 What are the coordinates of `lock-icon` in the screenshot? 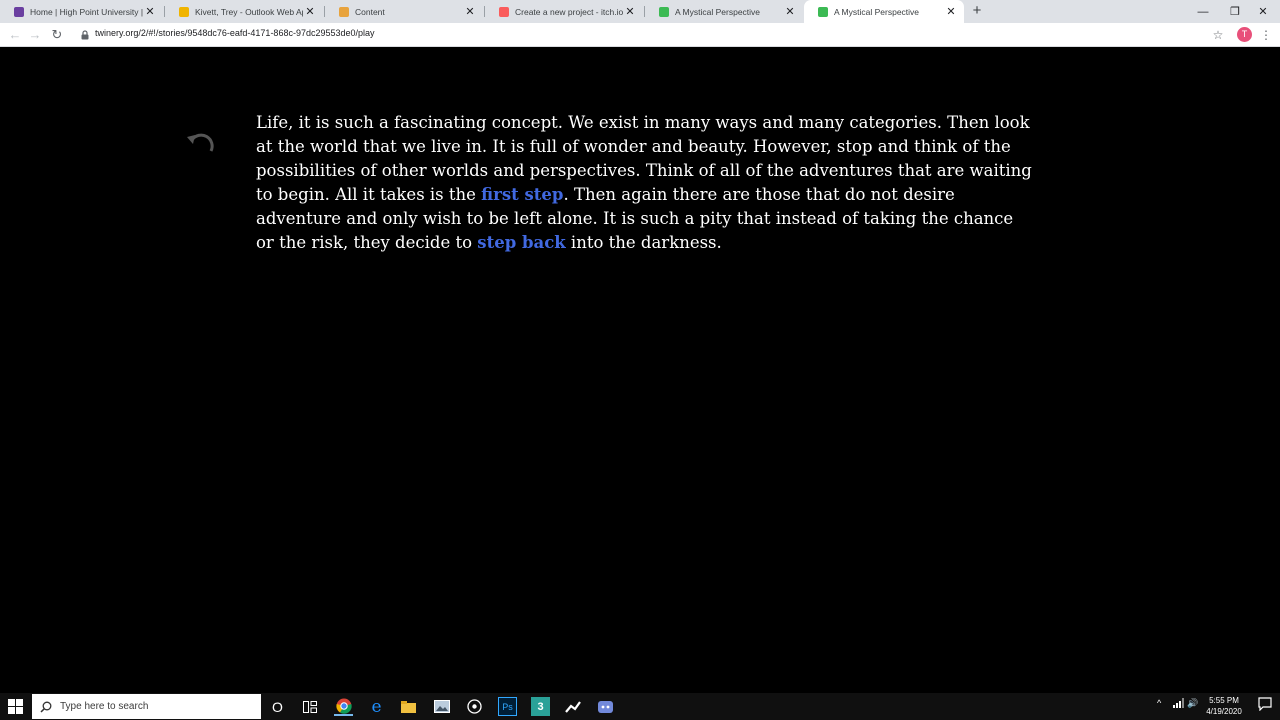 It's located at (85, 35).